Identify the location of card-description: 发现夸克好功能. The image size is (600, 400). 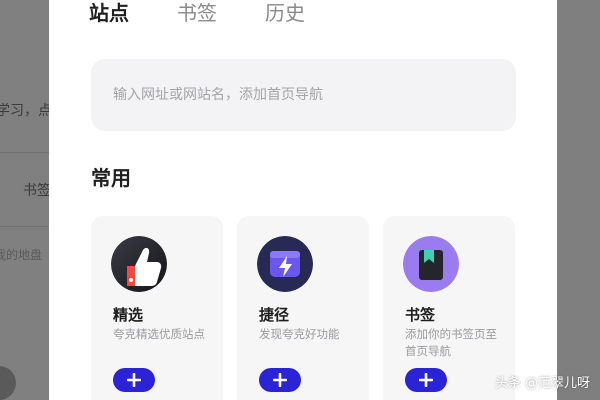
(299, 334).